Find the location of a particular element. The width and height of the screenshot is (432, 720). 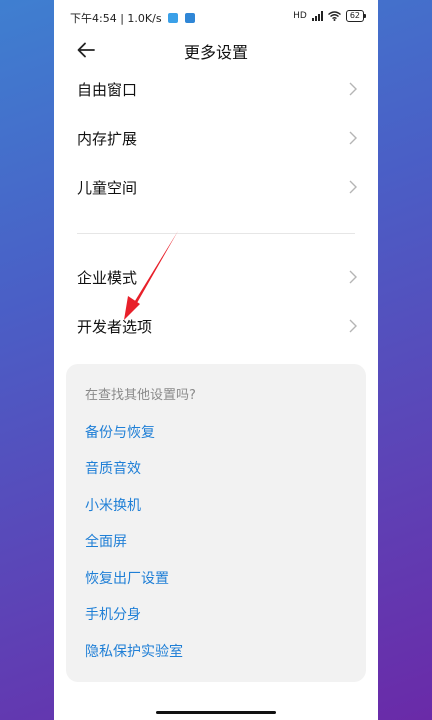

settings-item-free-window: 自由窗口 is located at coordinates (216, 89).